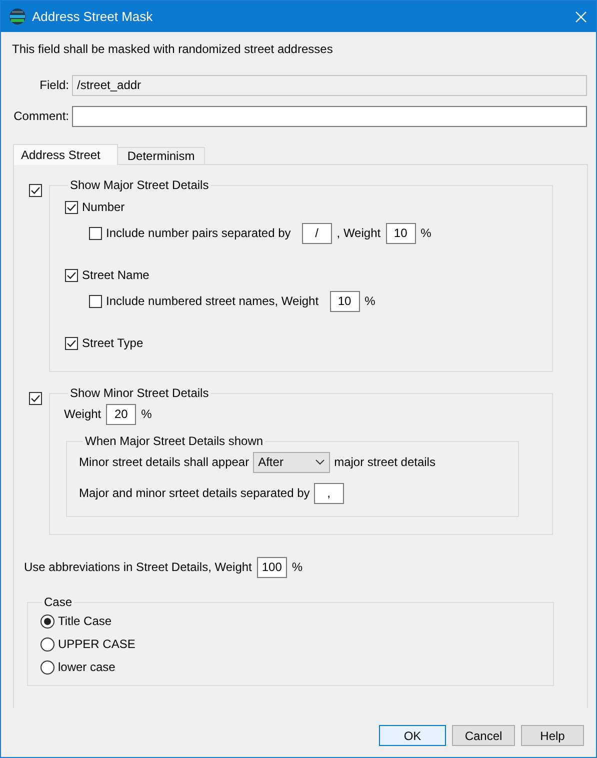 This screenshot has width=597, height=758. Describe the element at coordinates (173, 50) in the screenshot. I see `description-text: This field shall be masked with randomized street addresses` at that location.